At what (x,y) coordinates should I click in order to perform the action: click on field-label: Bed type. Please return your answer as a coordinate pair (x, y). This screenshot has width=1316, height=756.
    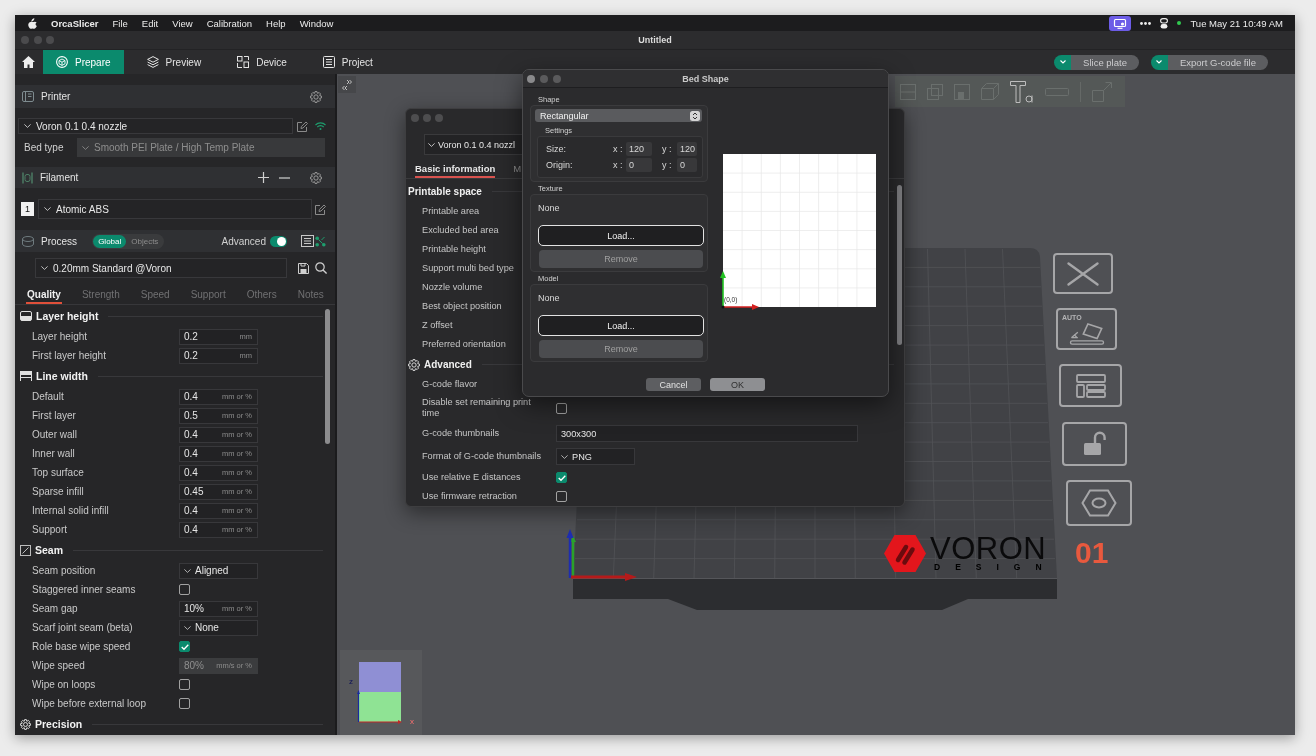
    Looking at the image, I should click on (44, 147).